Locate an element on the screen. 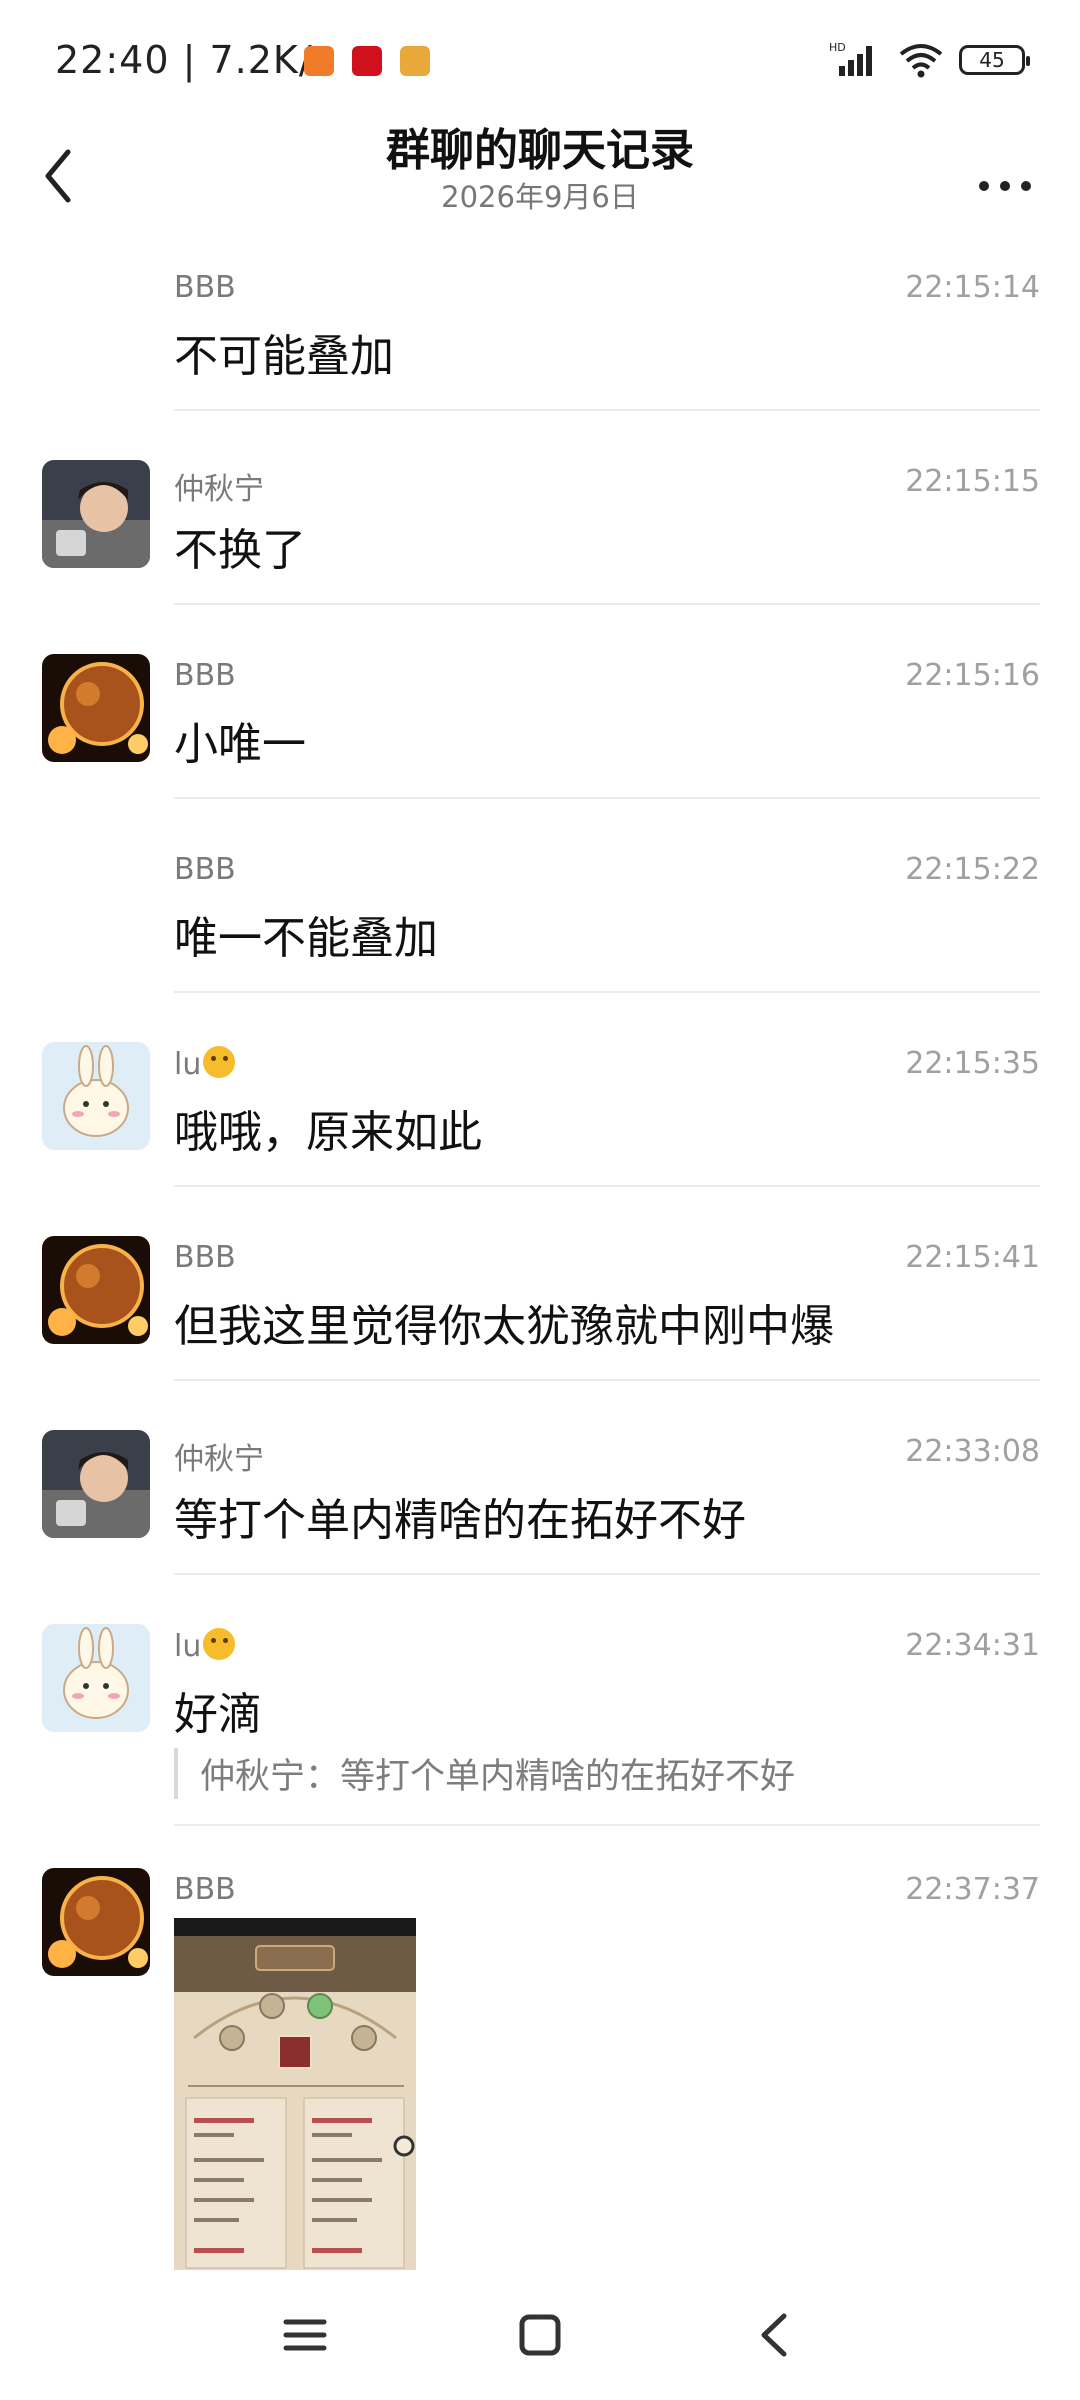 The image size is (1080, 2400). nav-home-button is located at coordinates (540, 2335).